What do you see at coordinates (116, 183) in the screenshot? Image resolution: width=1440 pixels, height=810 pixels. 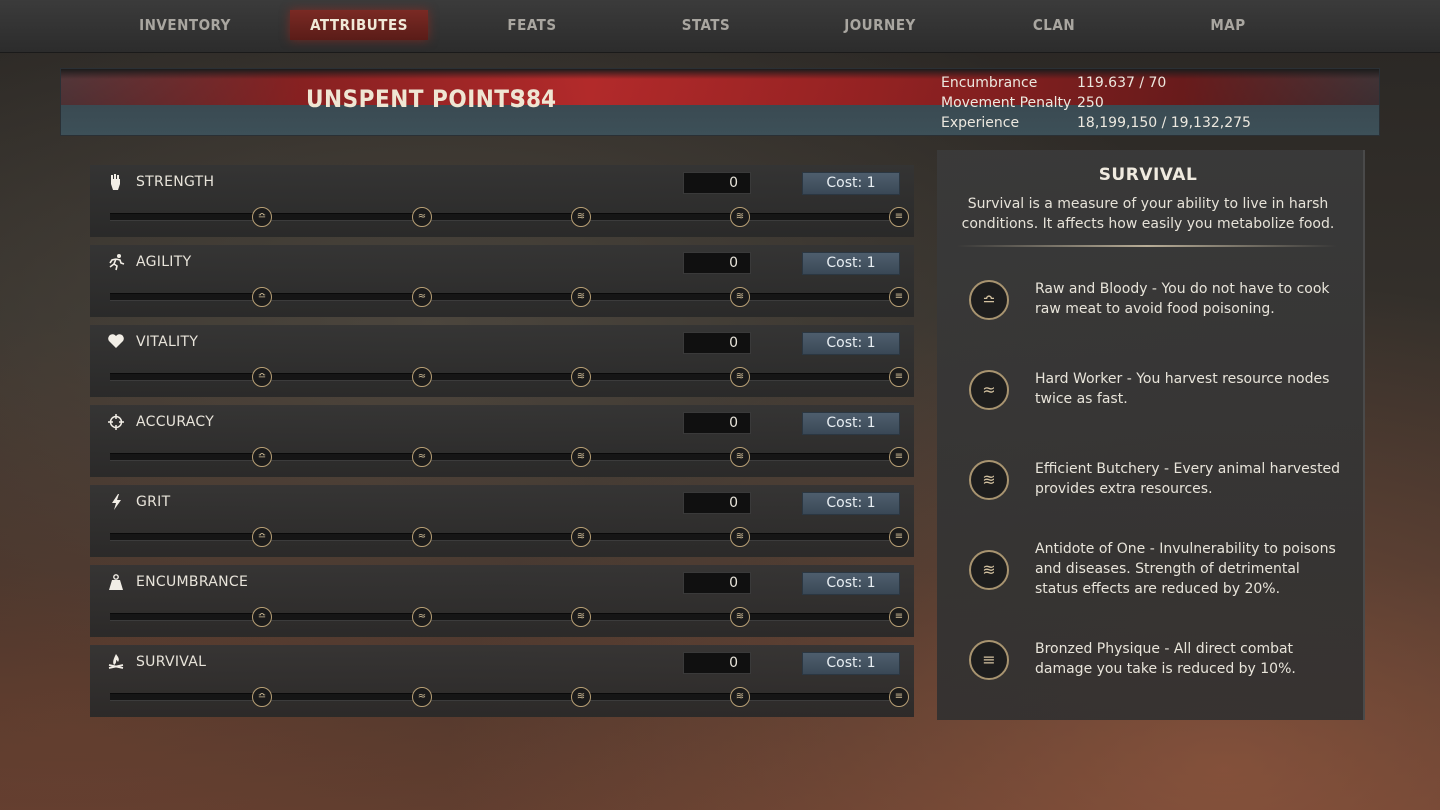 I see `fist-icon` at bounding box center [116, 183].